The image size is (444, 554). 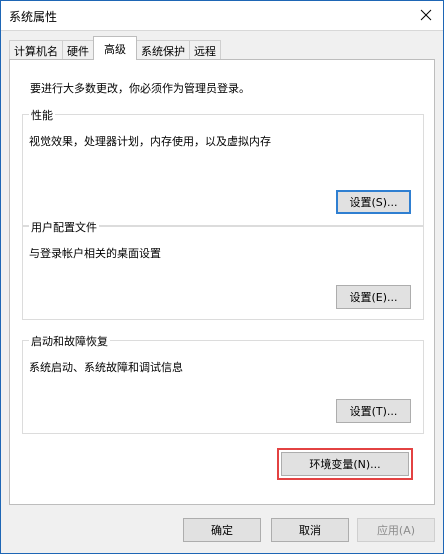 What do you see at coordinates (33, 17) in the screenshot?
I see `window-title: 系统属性` at bounding box center [33, 17].